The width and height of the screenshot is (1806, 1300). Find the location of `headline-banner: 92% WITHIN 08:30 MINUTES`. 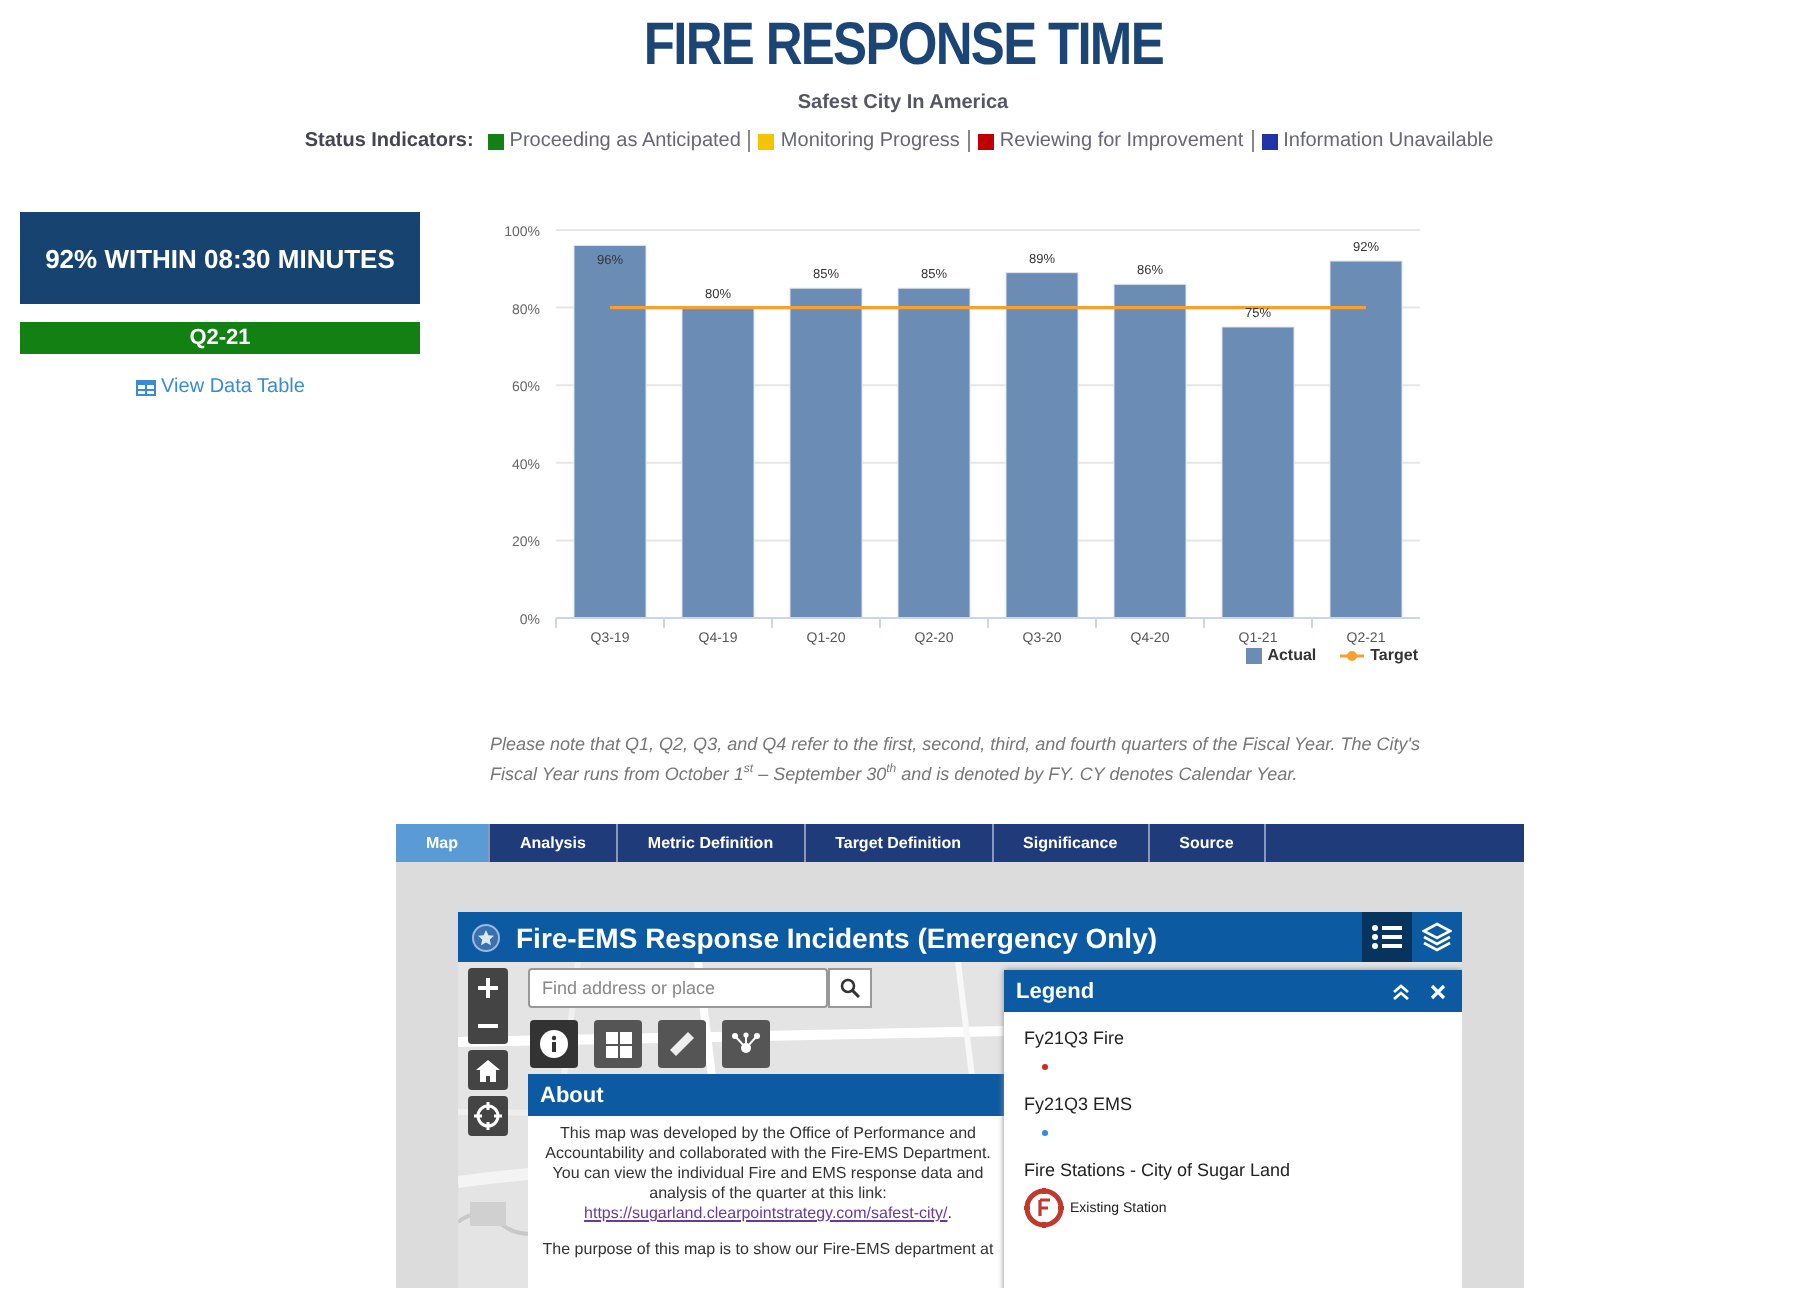

headline-banner: 92% WITHIN 08:30 MINUTES is located at coordinates (220, 258).